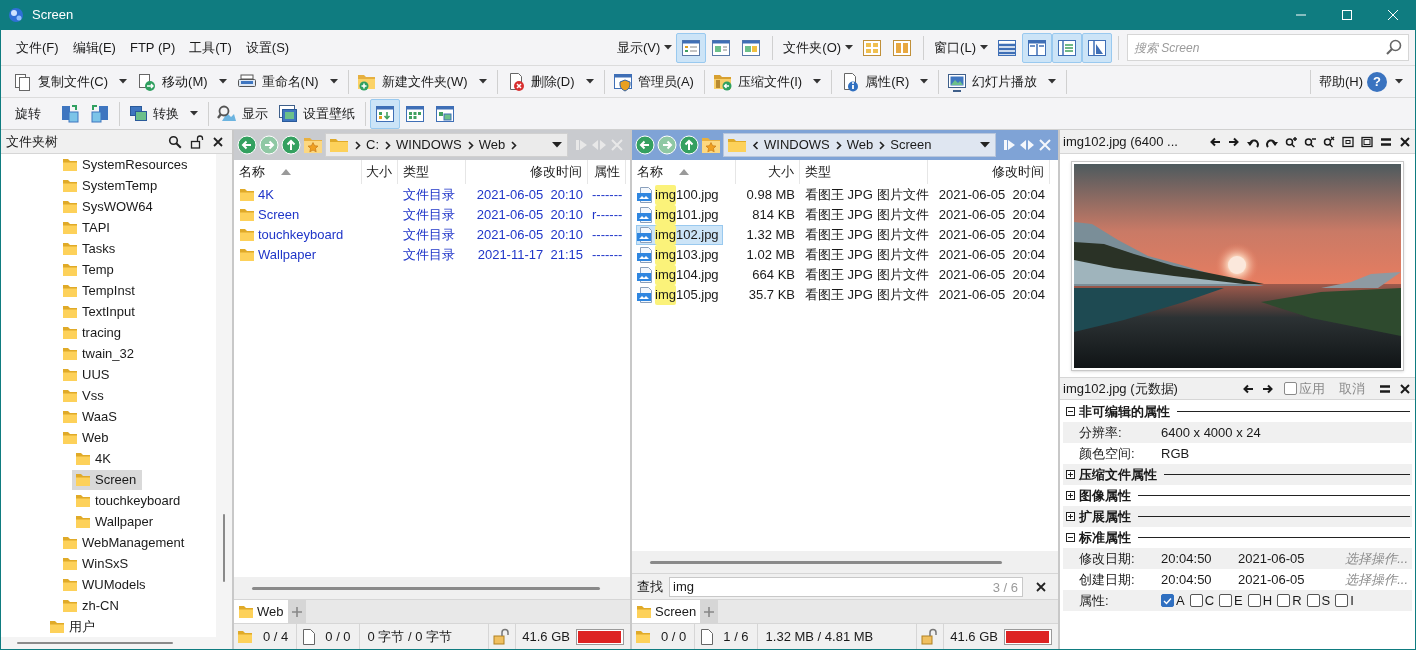 This screenshot has height=650, width=1416. I want to click on file-item: img100.jpg, so click(679, 195).